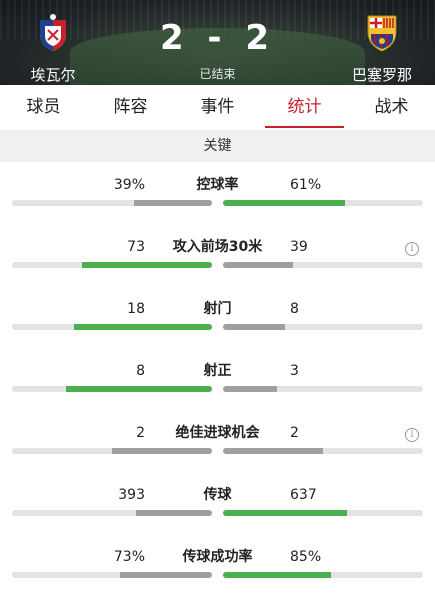 This screenshot has height=600, width=435. What do you see at coordinates (217, 569) in the screenshot?
I see `stat-row: 73% 传球成功率 85%` at bounding box center [217, 569].